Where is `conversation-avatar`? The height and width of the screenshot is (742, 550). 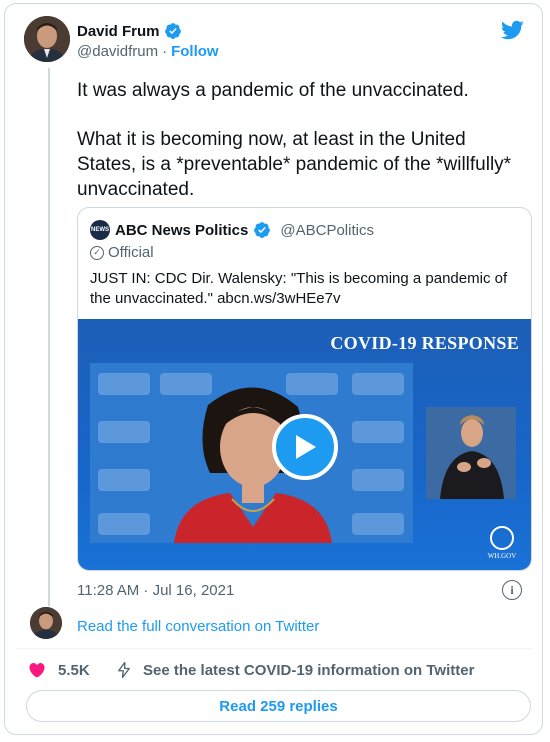
conversation-avatar is located at coordinates (46, 623).